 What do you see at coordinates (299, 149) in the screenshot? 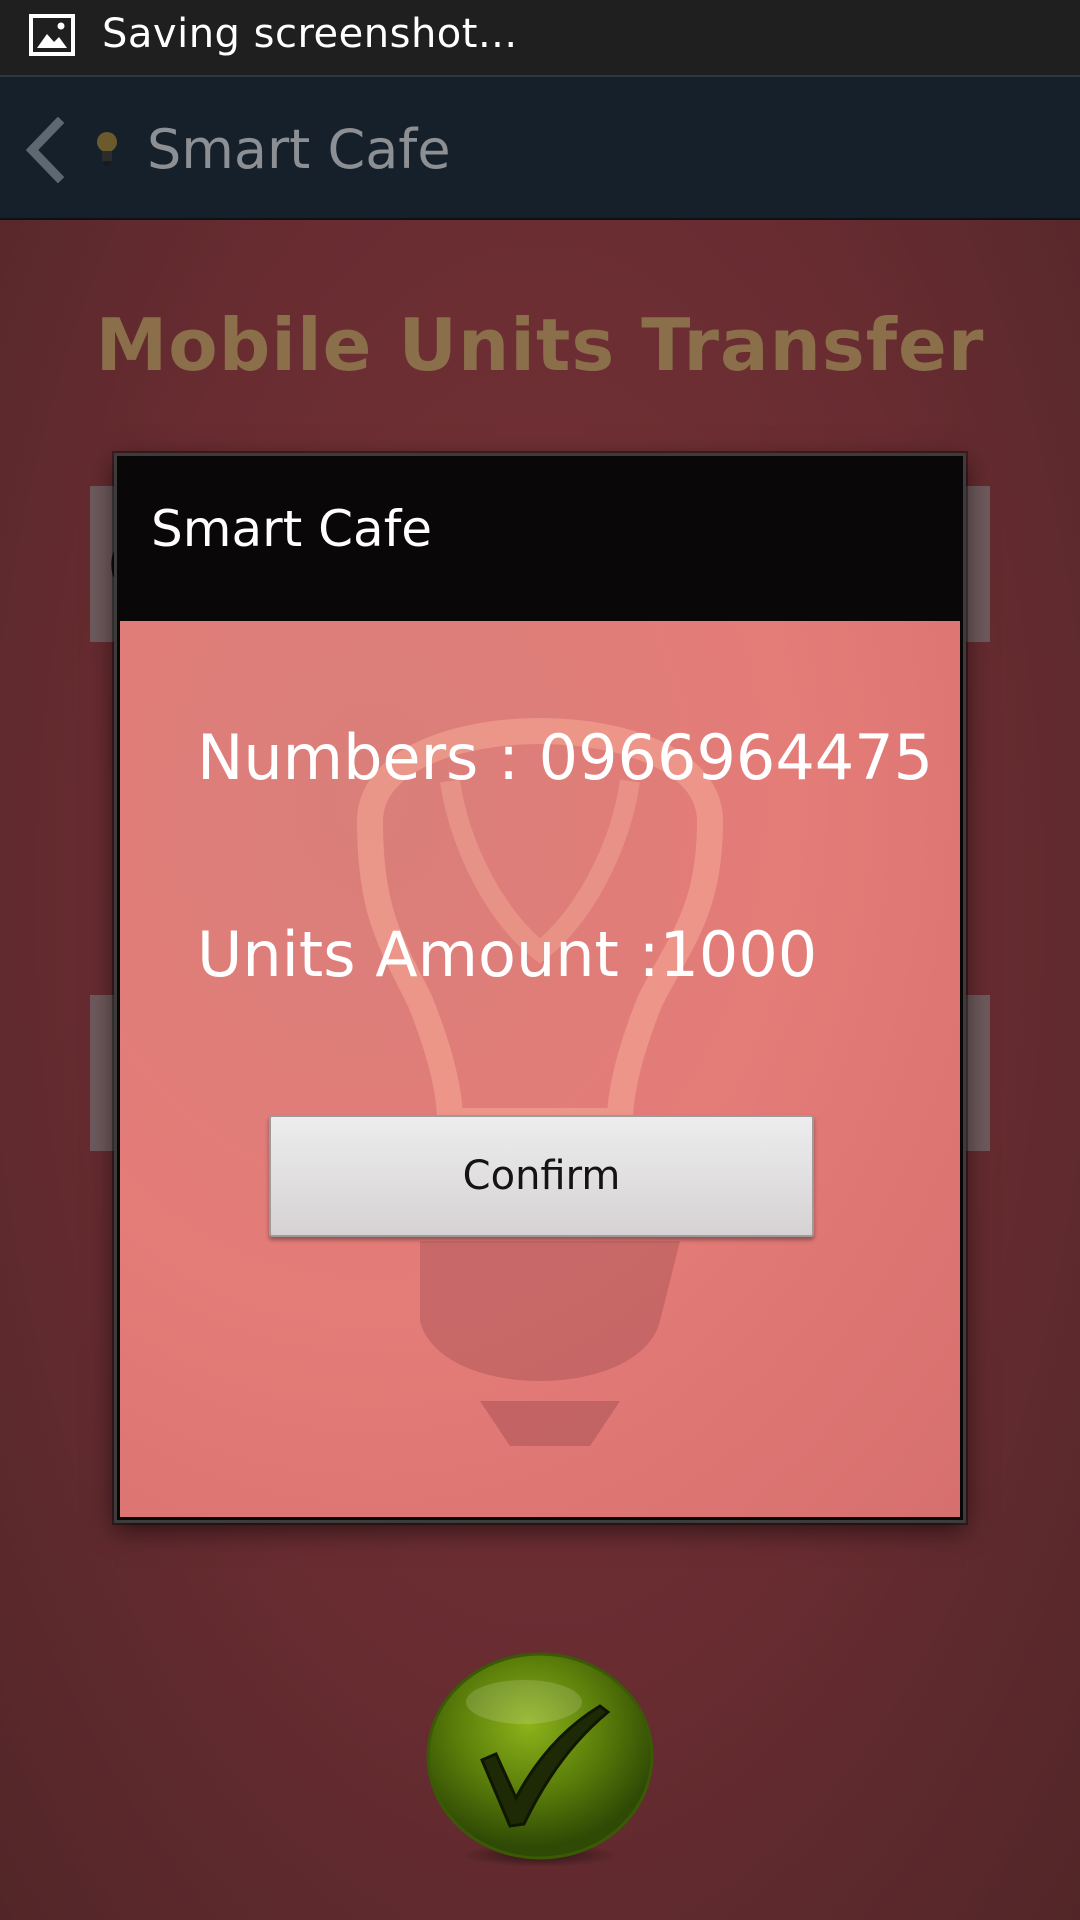
I see `action-bar-title: Smart Cafe` at bounding box center [299, 149].